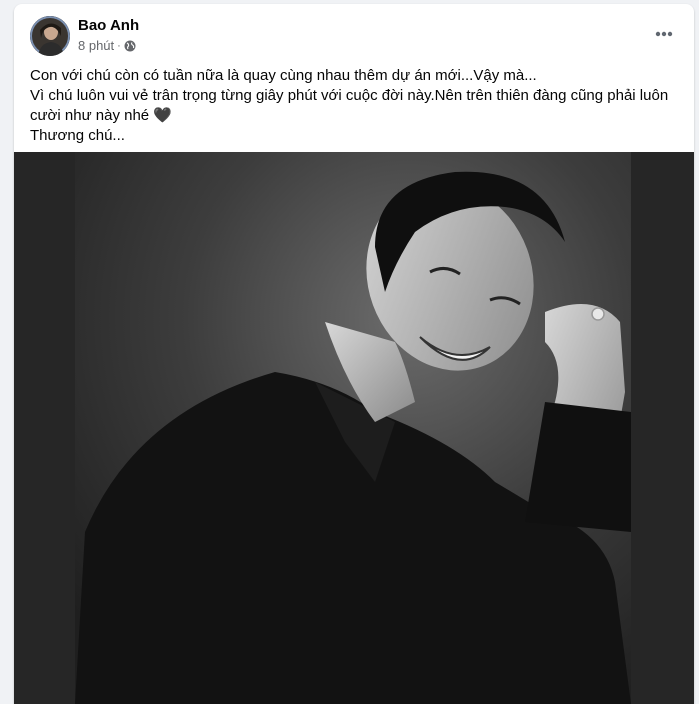 This screenshot has width=699, height=704. Describe the element at coordinates (130, 46) in the screenshot. I see `globe-icon` at that location.